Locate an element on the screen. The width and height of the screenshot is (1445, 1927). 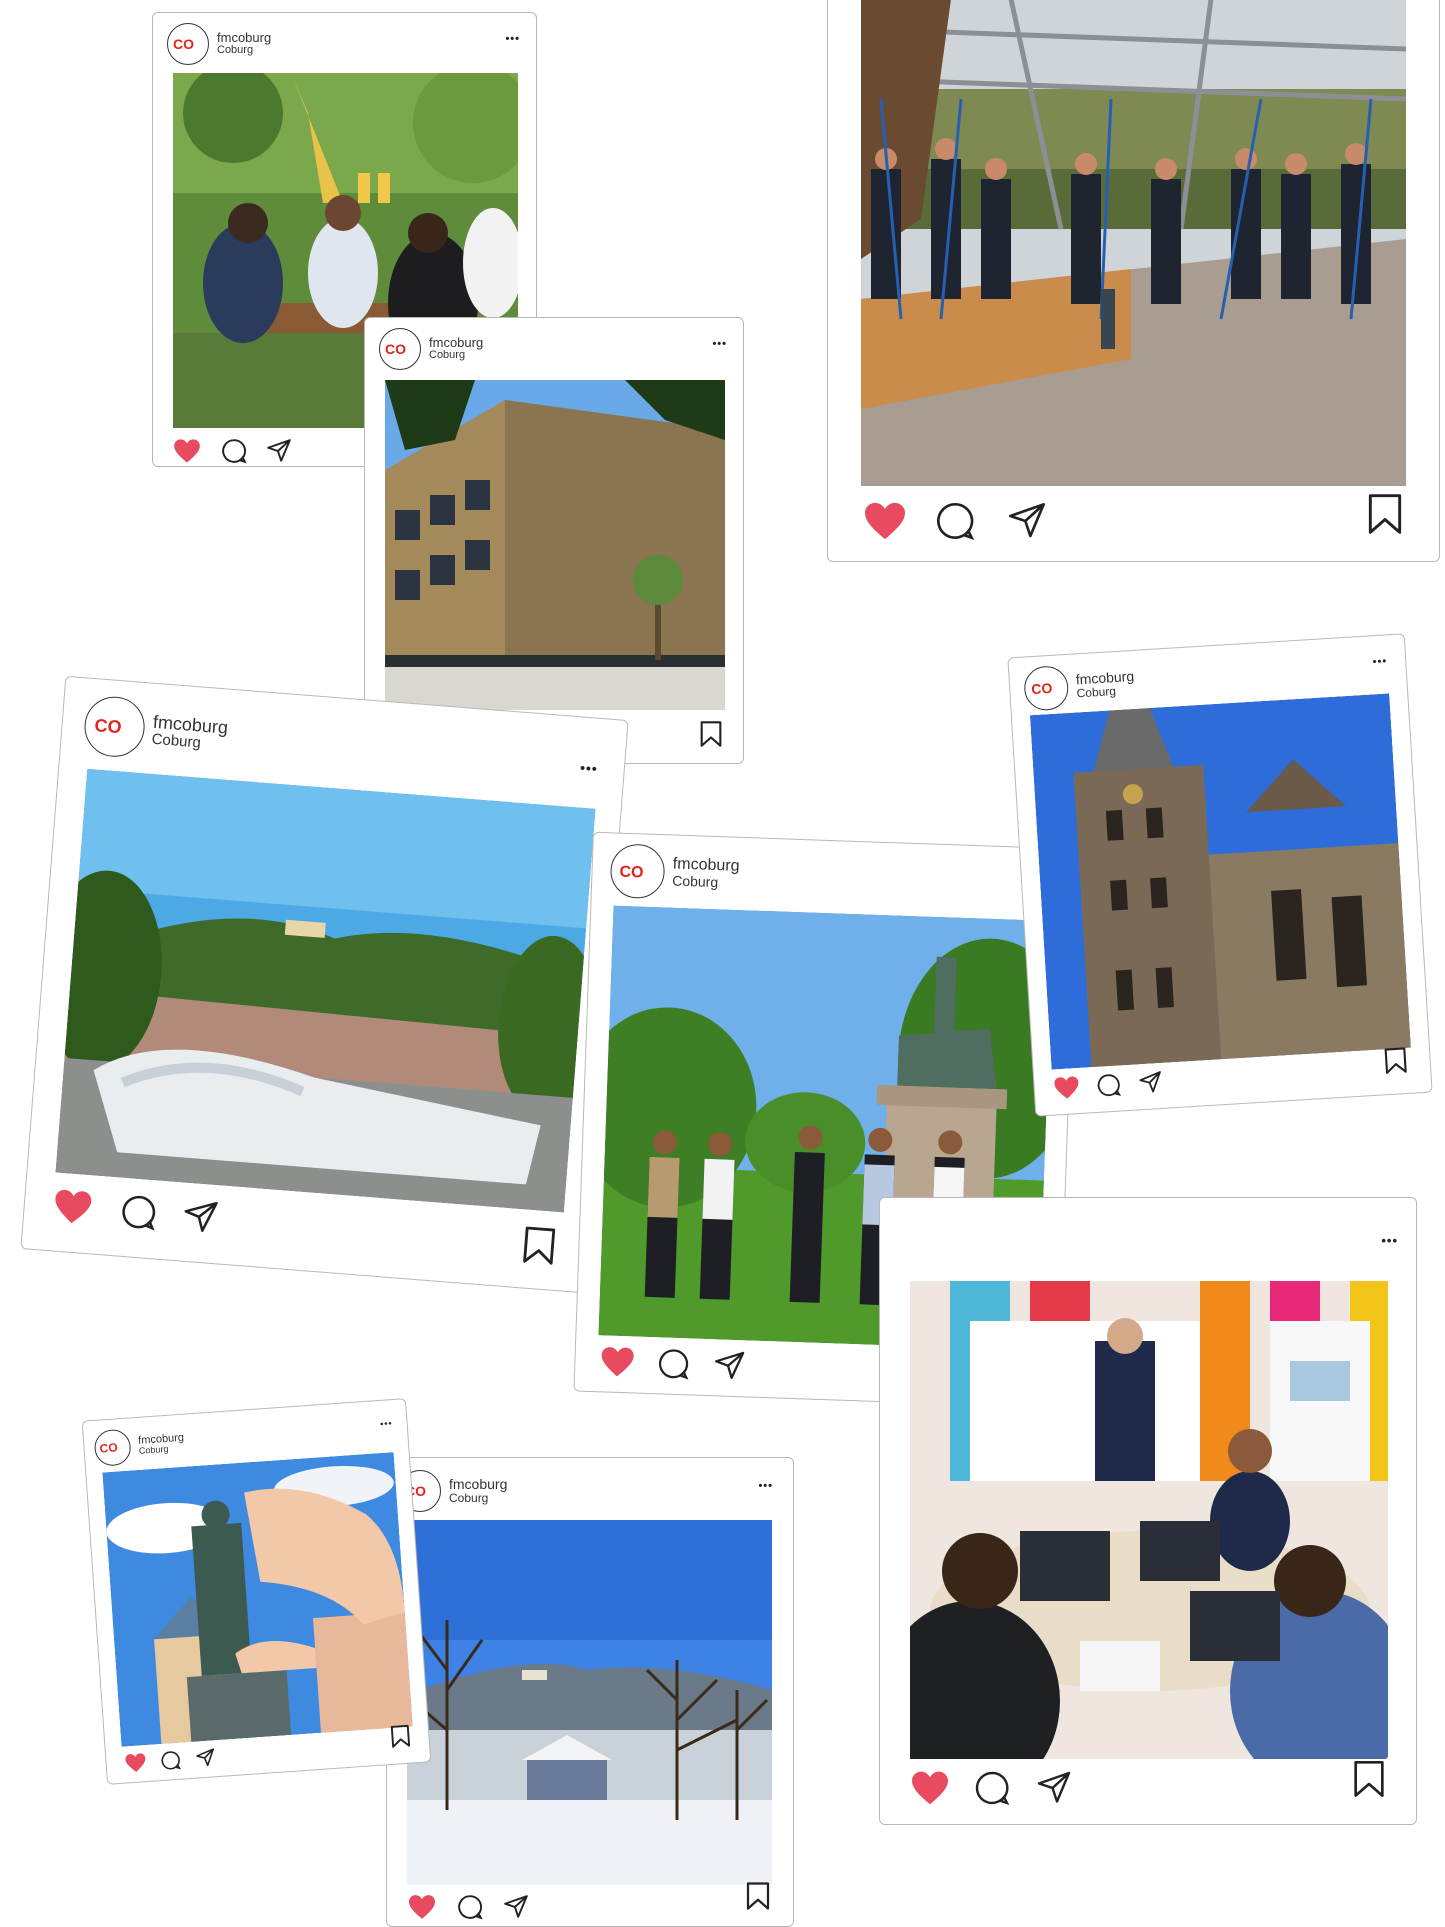
post-card-winter: CO fmcoburg Coburg ••• is located at coordinates (590, 1692).